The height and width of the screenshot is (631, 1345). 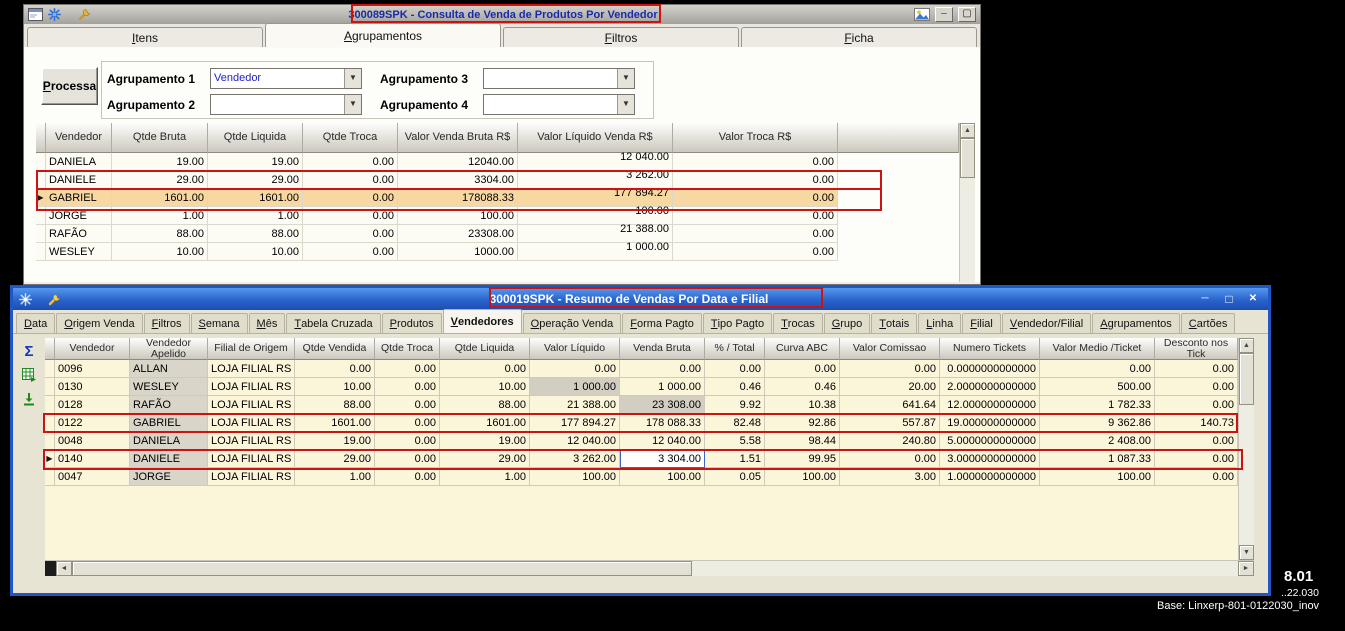 I want to click on cell-vendedor-apelido: DANIELE, so click(x=169, y=459).